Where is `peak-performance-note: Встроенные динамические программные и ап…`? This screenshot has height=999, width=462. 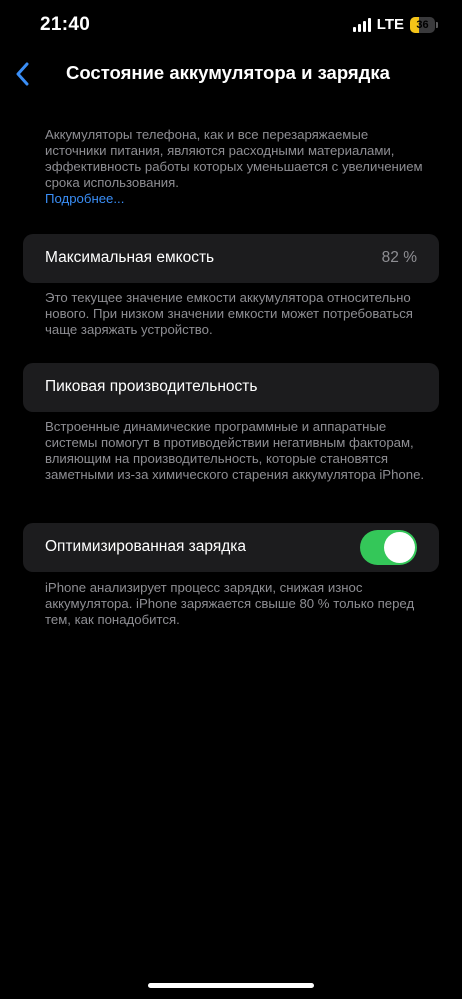 peak-performance-note: Встроенные динамические программные и ап… is located at coordinates (235, 450).